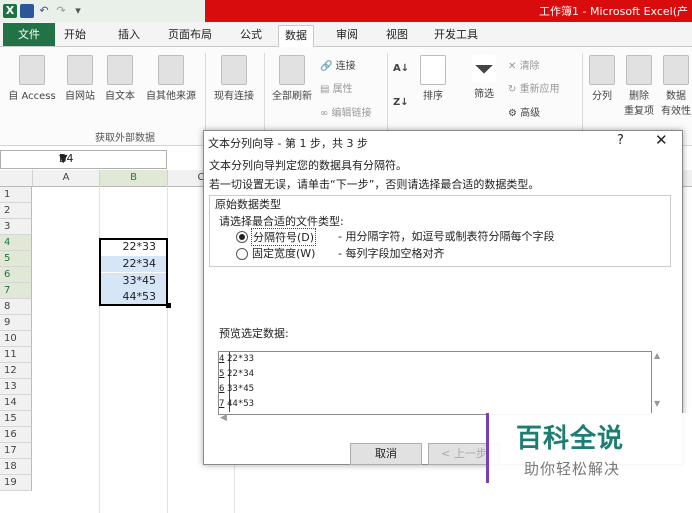 This screenshot has height=513, width=692. What do you see at coordinates (16, 339) in the screenshot?
I see `row-header: 10` at bounding box center [16, 339].